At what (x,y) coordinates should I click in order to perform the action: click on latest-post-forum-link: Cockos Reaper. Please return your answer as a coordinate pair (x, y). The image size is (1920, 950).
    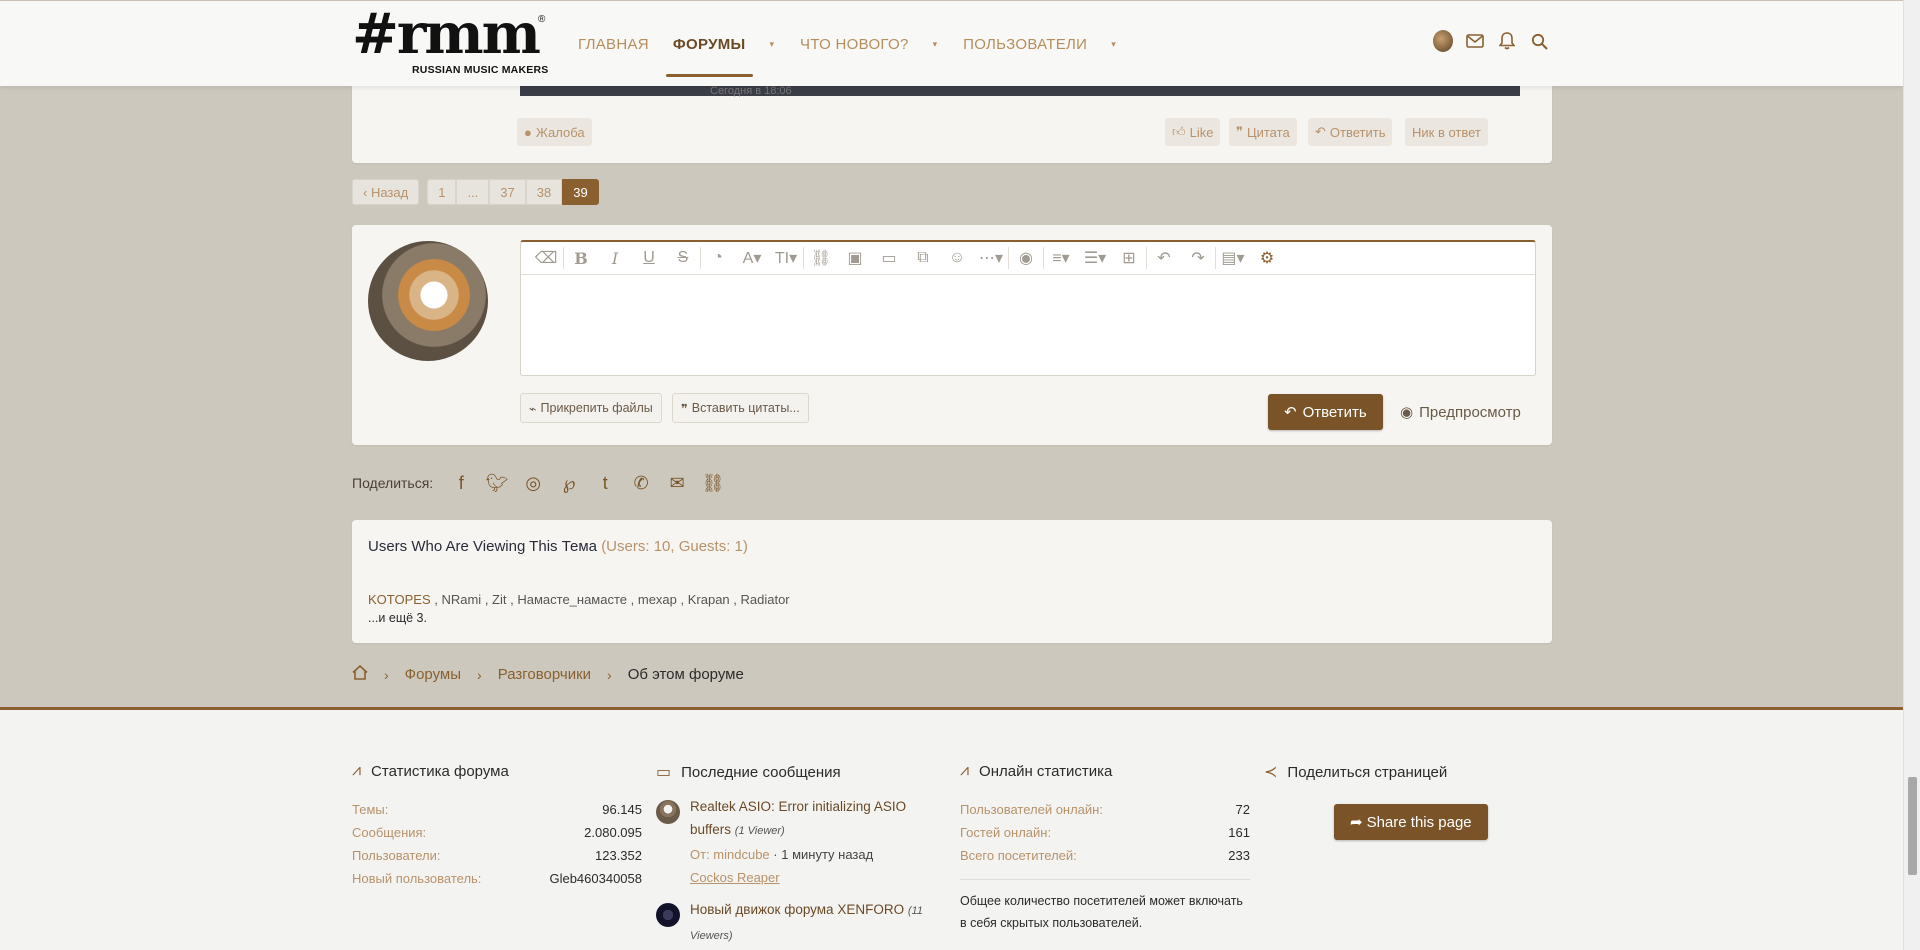
    Looking at the image, I should click on (735, 877).